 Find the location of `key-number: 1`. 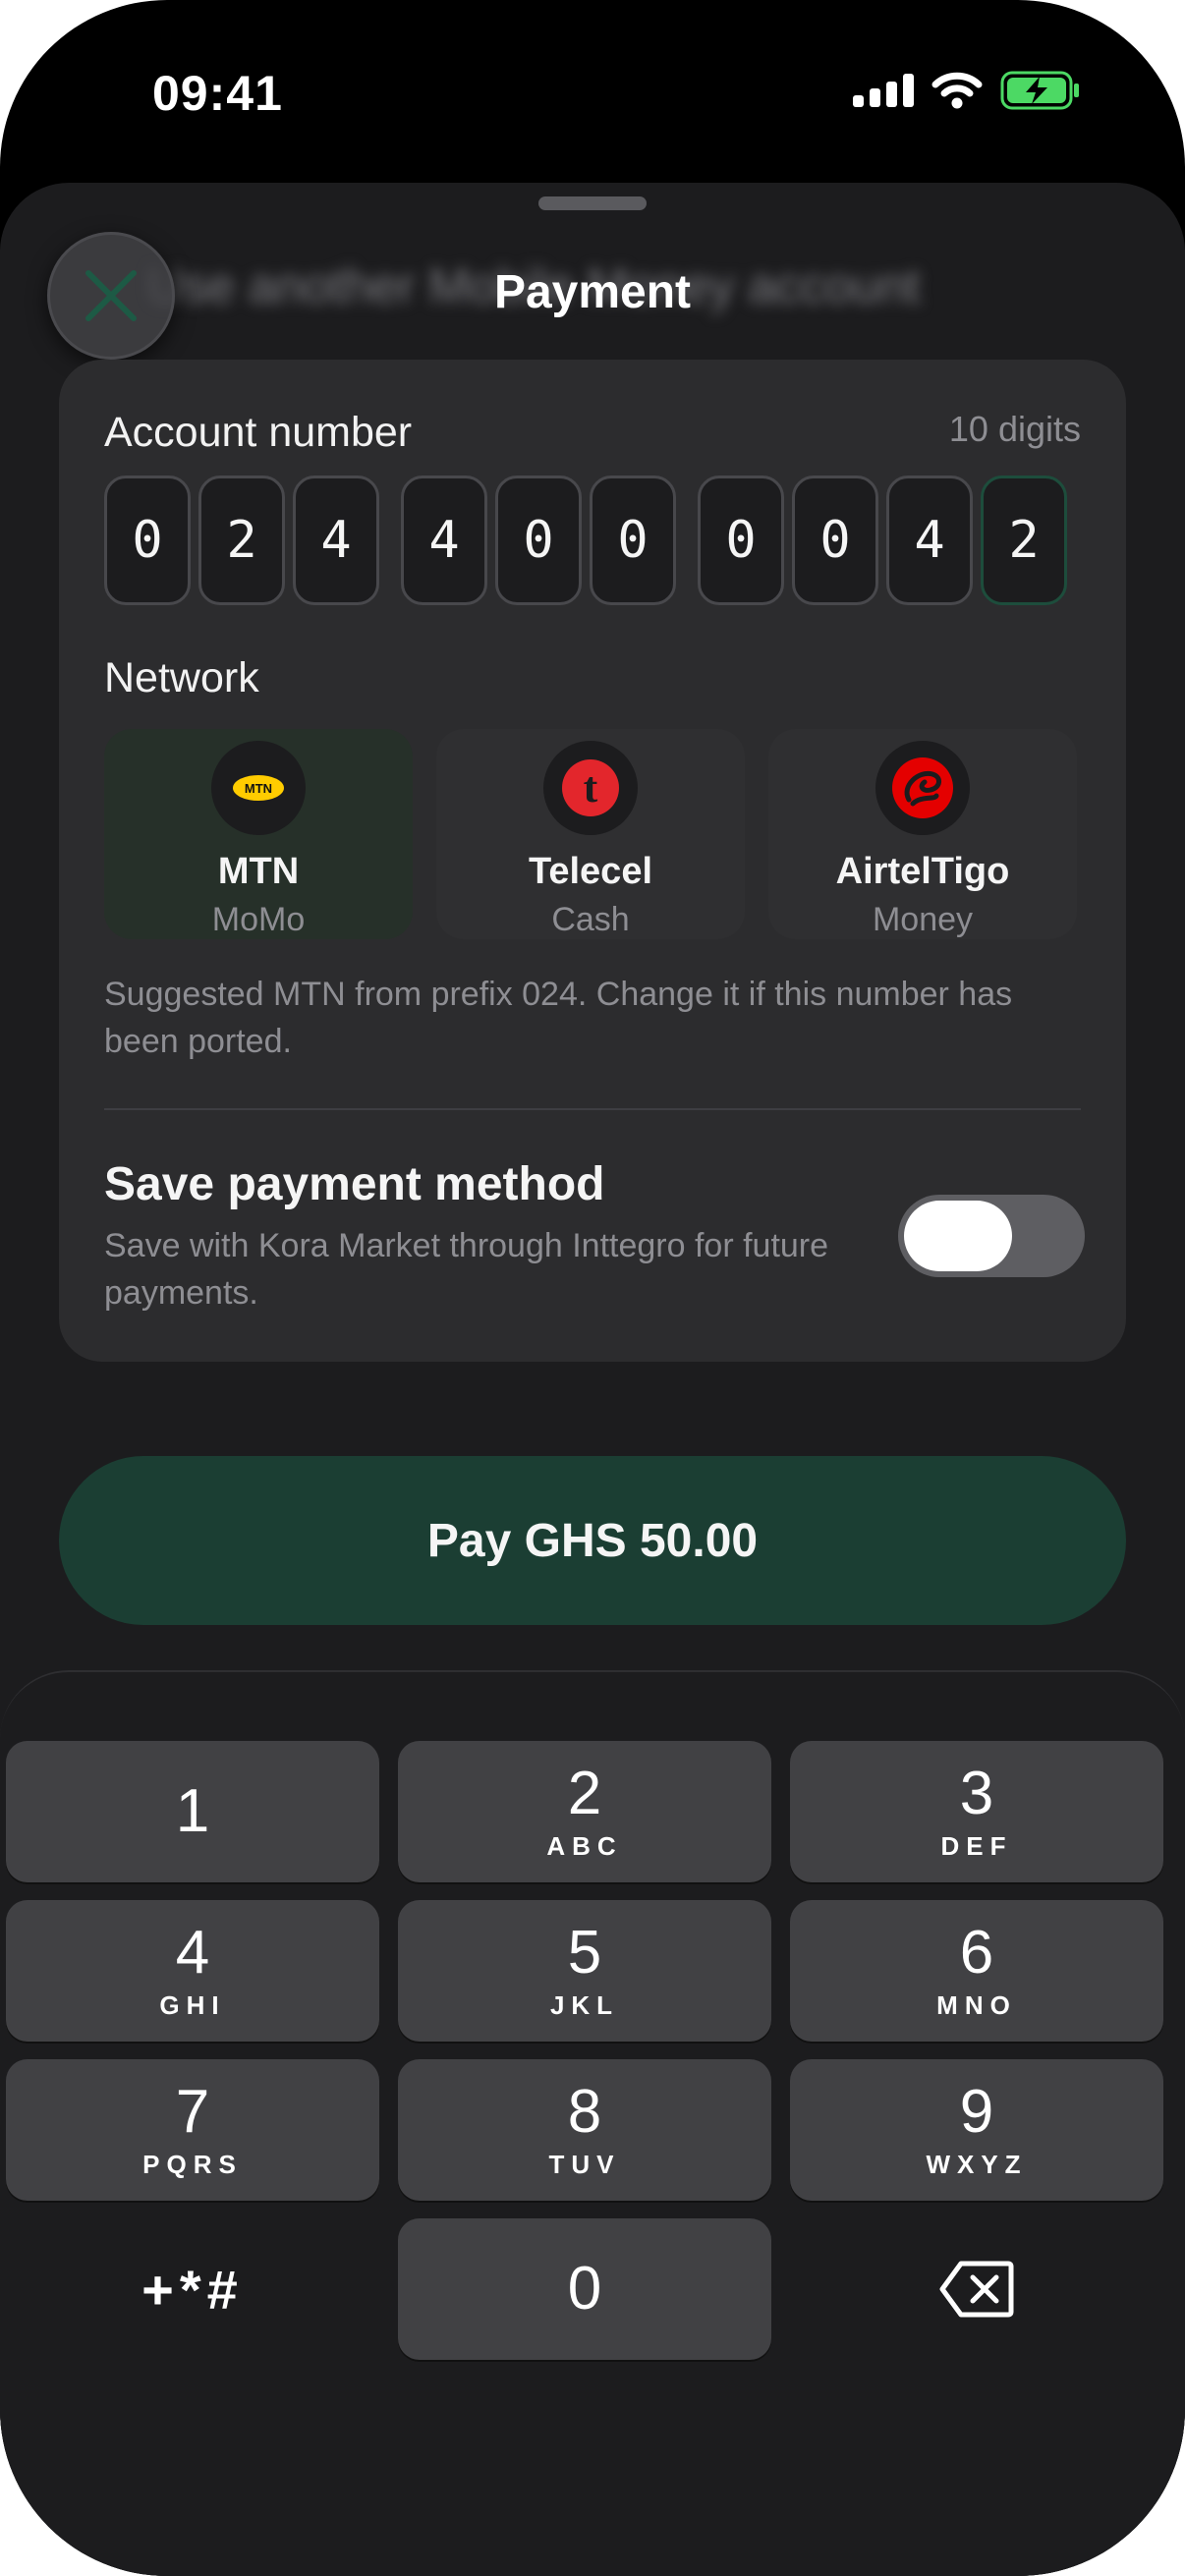

key-number: 1 is located at coordinates (193, 1811).